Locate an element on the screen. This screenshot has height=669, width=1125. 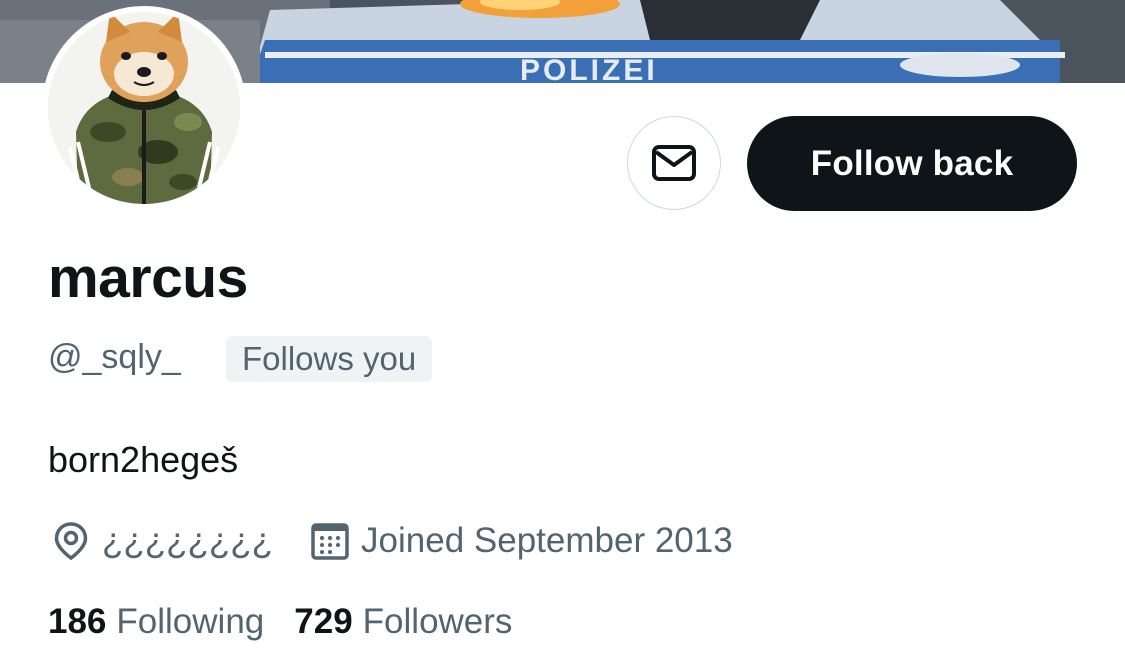
followers-link: 729 Followers is located at coordinates (403, 621).